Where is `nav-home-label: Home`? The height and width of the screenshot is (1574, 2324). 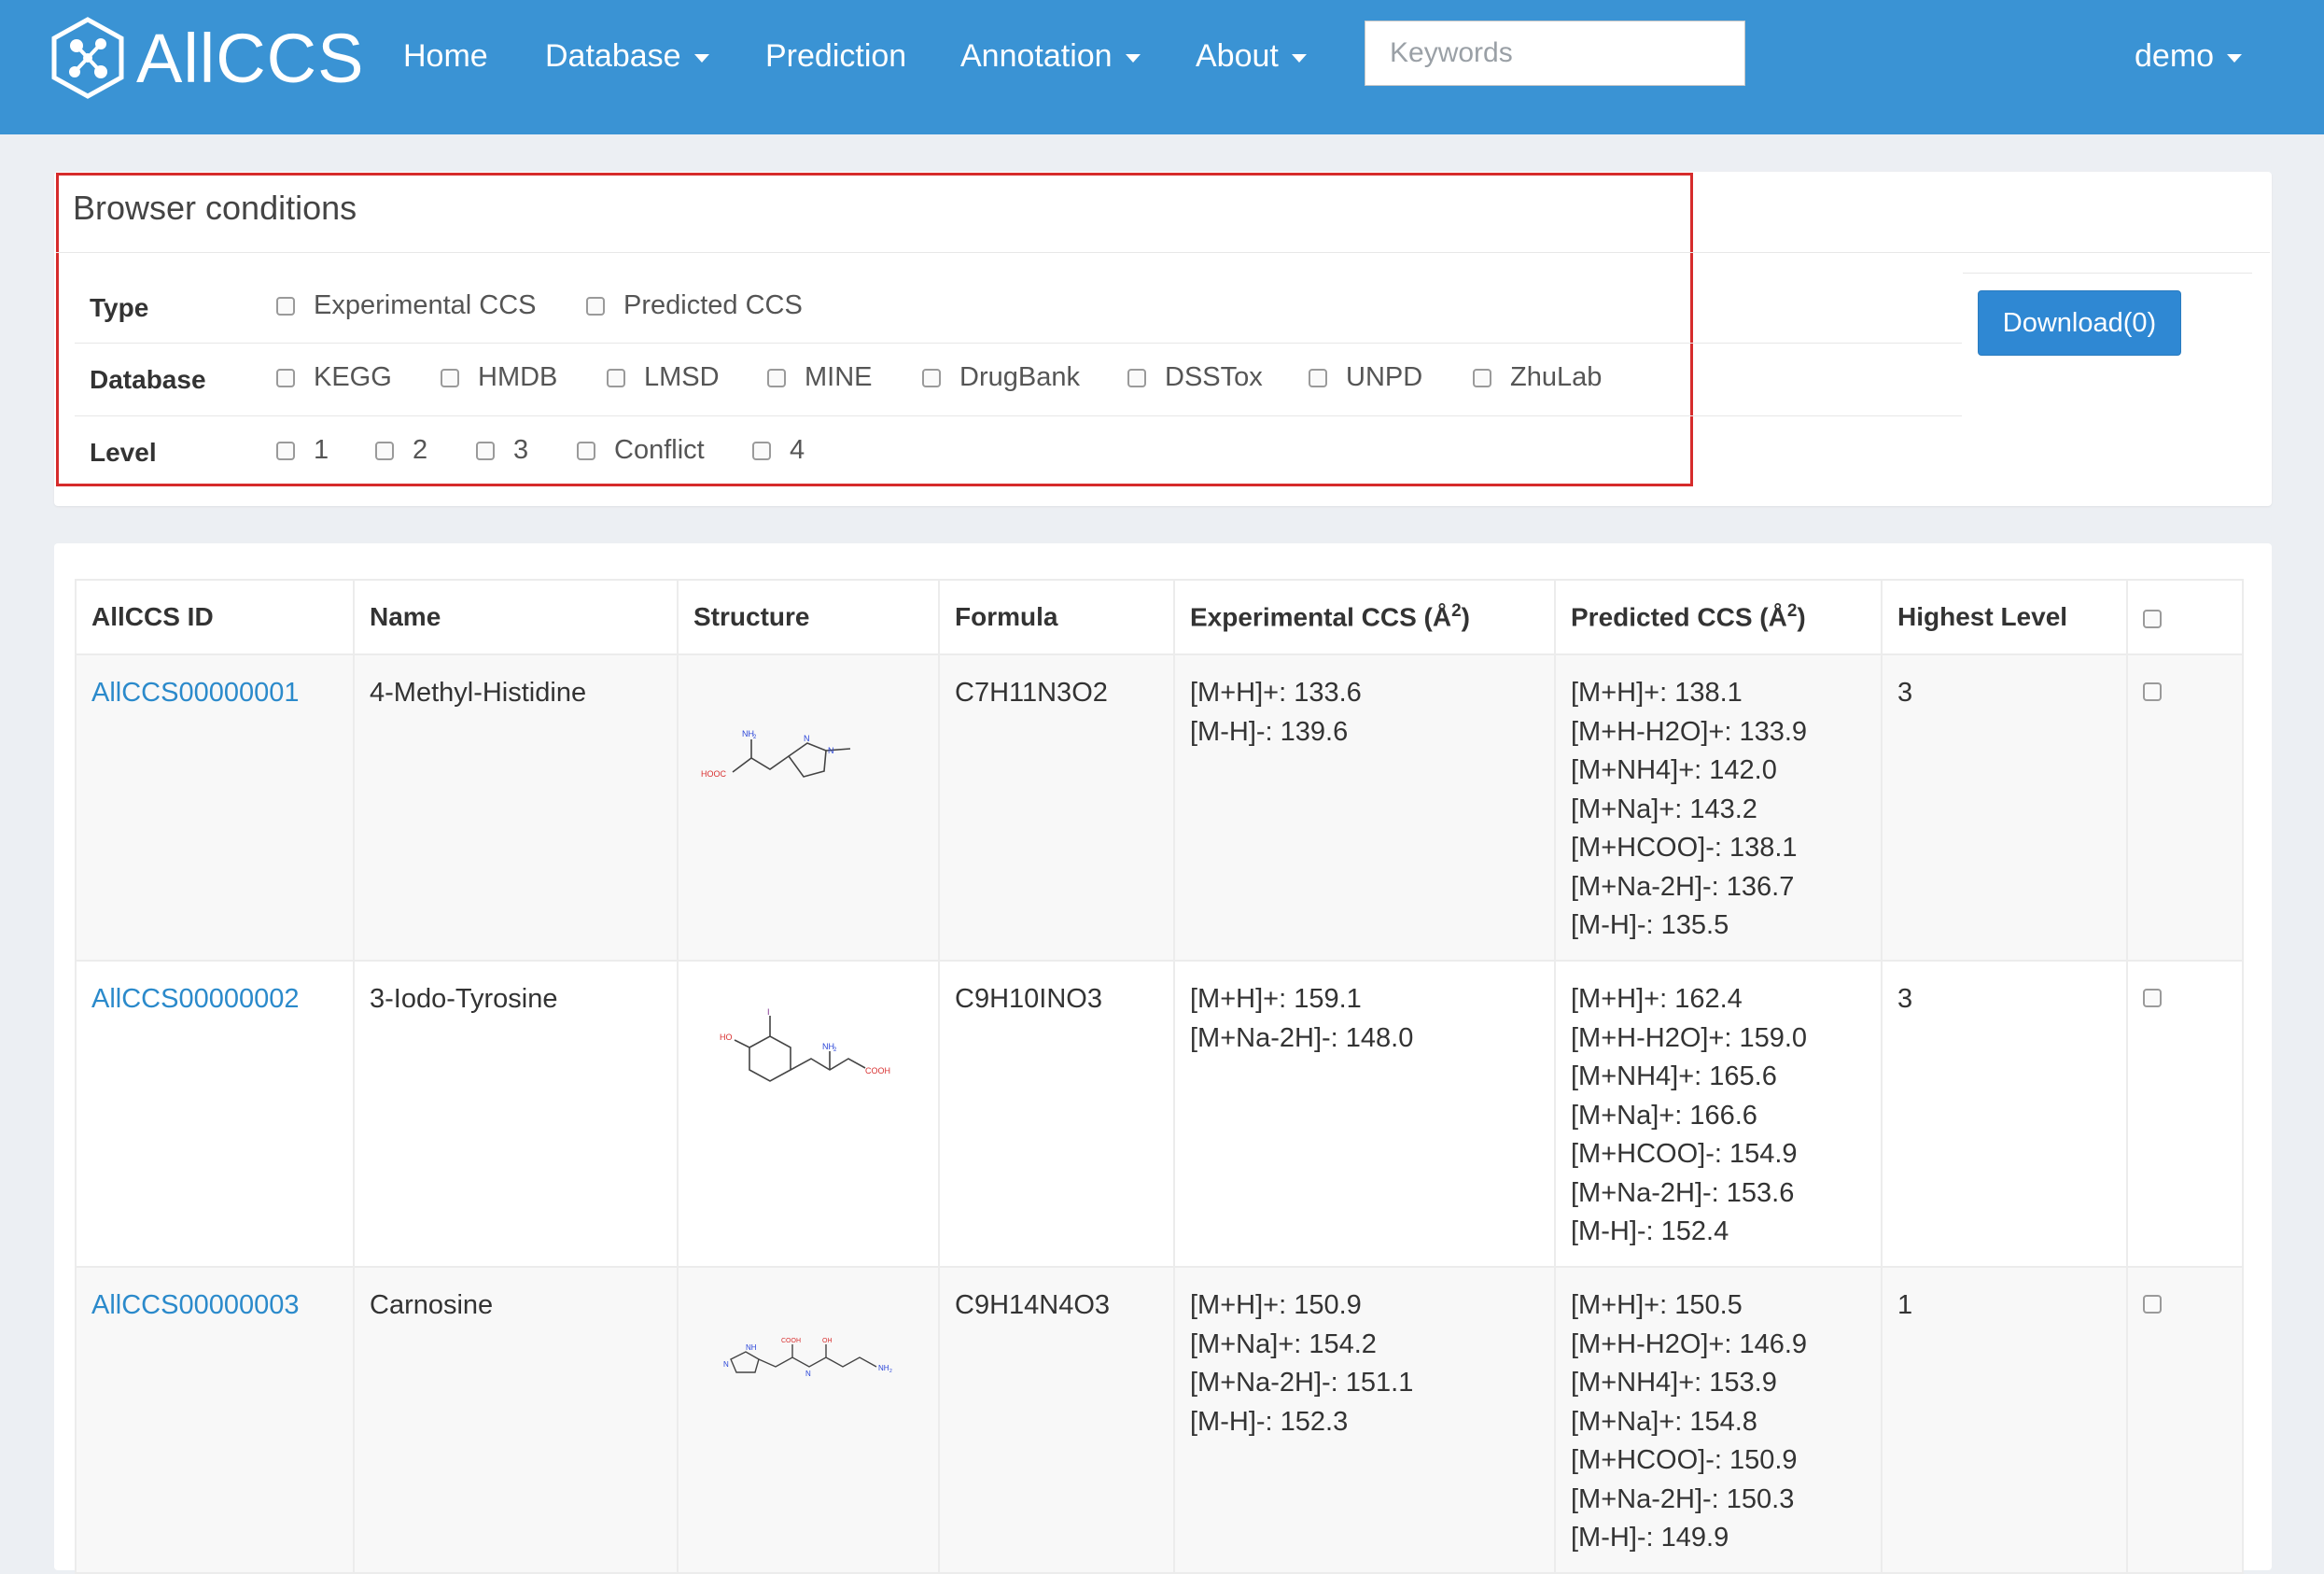 nav-home-label: Home is located at coordinates (445, 56).